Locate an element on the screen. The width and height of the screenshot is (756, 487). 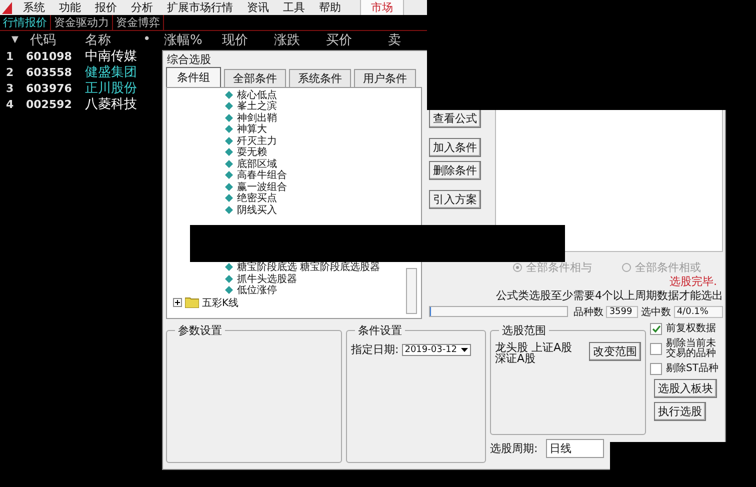
checkbox-label: 前复权数据 is located at coordinates (691, 329).